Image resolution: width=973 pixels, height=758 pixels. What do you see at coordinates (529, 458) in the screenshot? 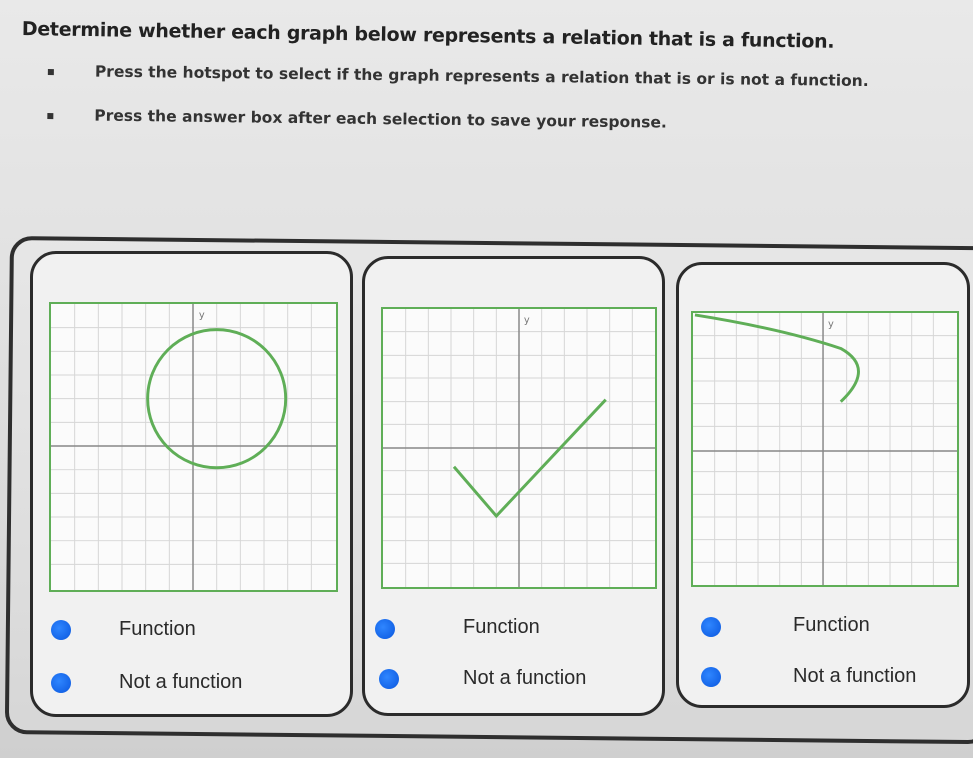
I see `relation-check-mark` at bounding box center [529, 458].